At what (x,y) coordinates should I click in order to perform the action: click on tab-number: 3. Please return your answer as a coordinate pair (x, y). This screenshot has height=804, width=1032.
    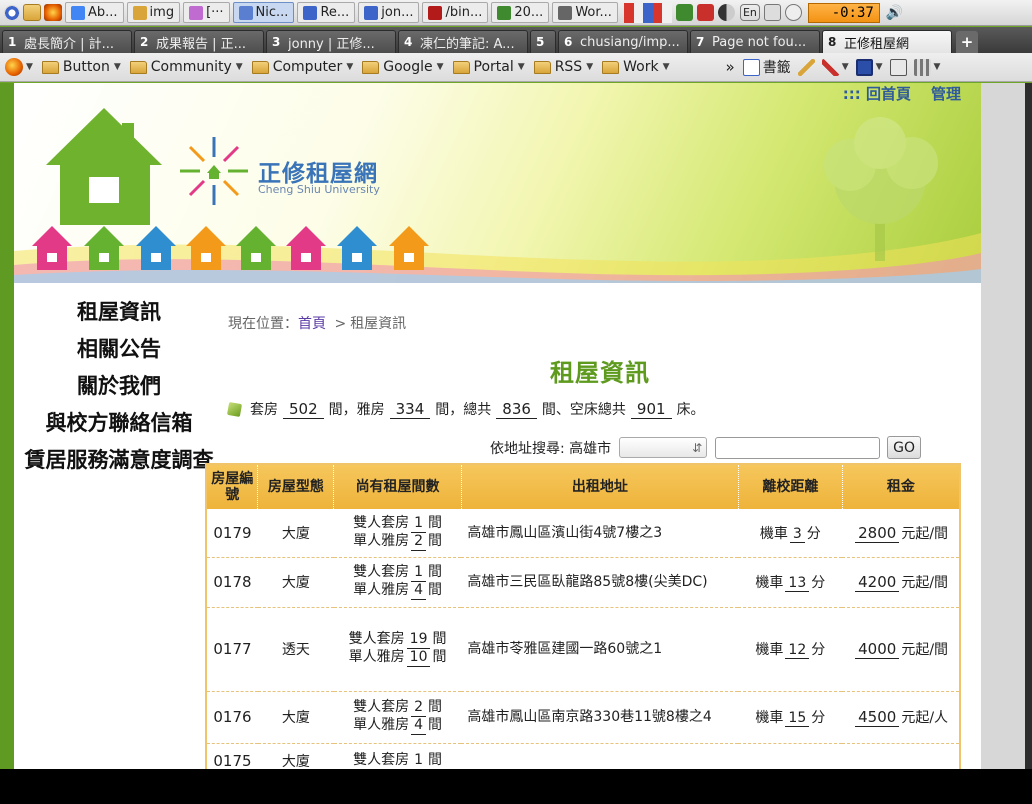
    Looking at the image, I should click on (276, 42).